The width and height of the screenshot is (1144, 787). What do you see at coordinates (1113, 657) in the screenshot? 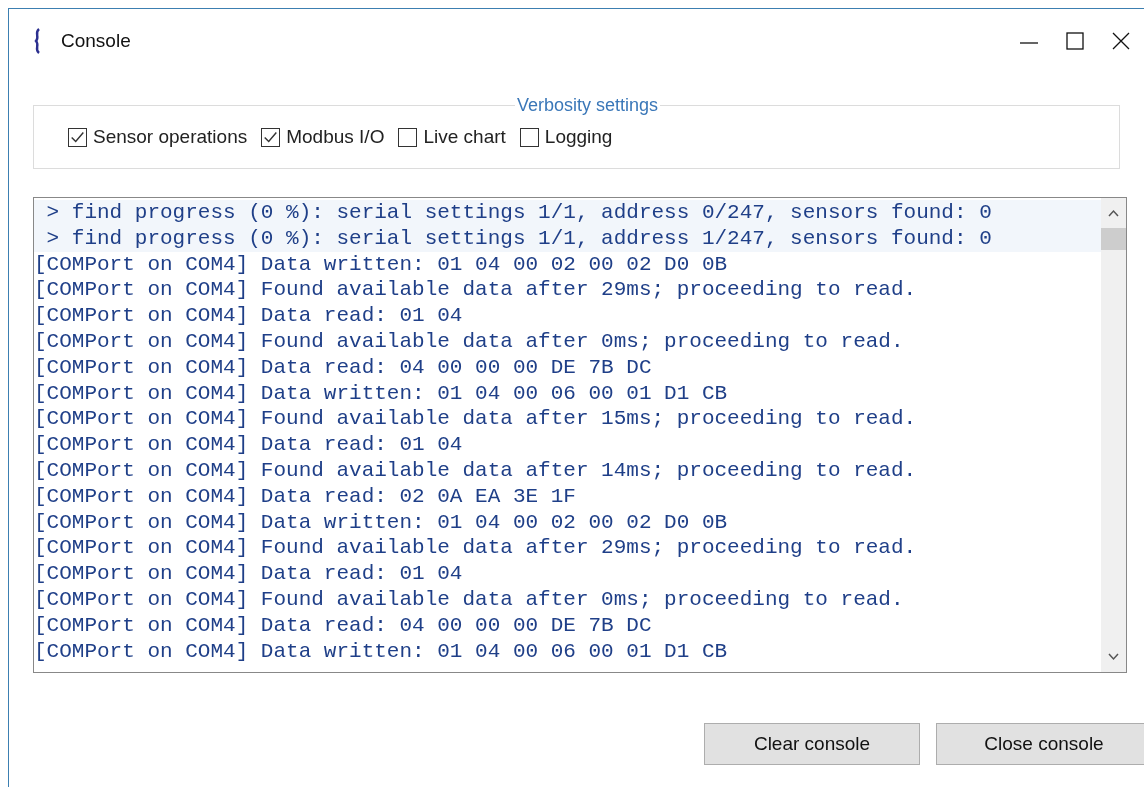
I see `scroll-down-icon` at bounding box center [1113, 657].